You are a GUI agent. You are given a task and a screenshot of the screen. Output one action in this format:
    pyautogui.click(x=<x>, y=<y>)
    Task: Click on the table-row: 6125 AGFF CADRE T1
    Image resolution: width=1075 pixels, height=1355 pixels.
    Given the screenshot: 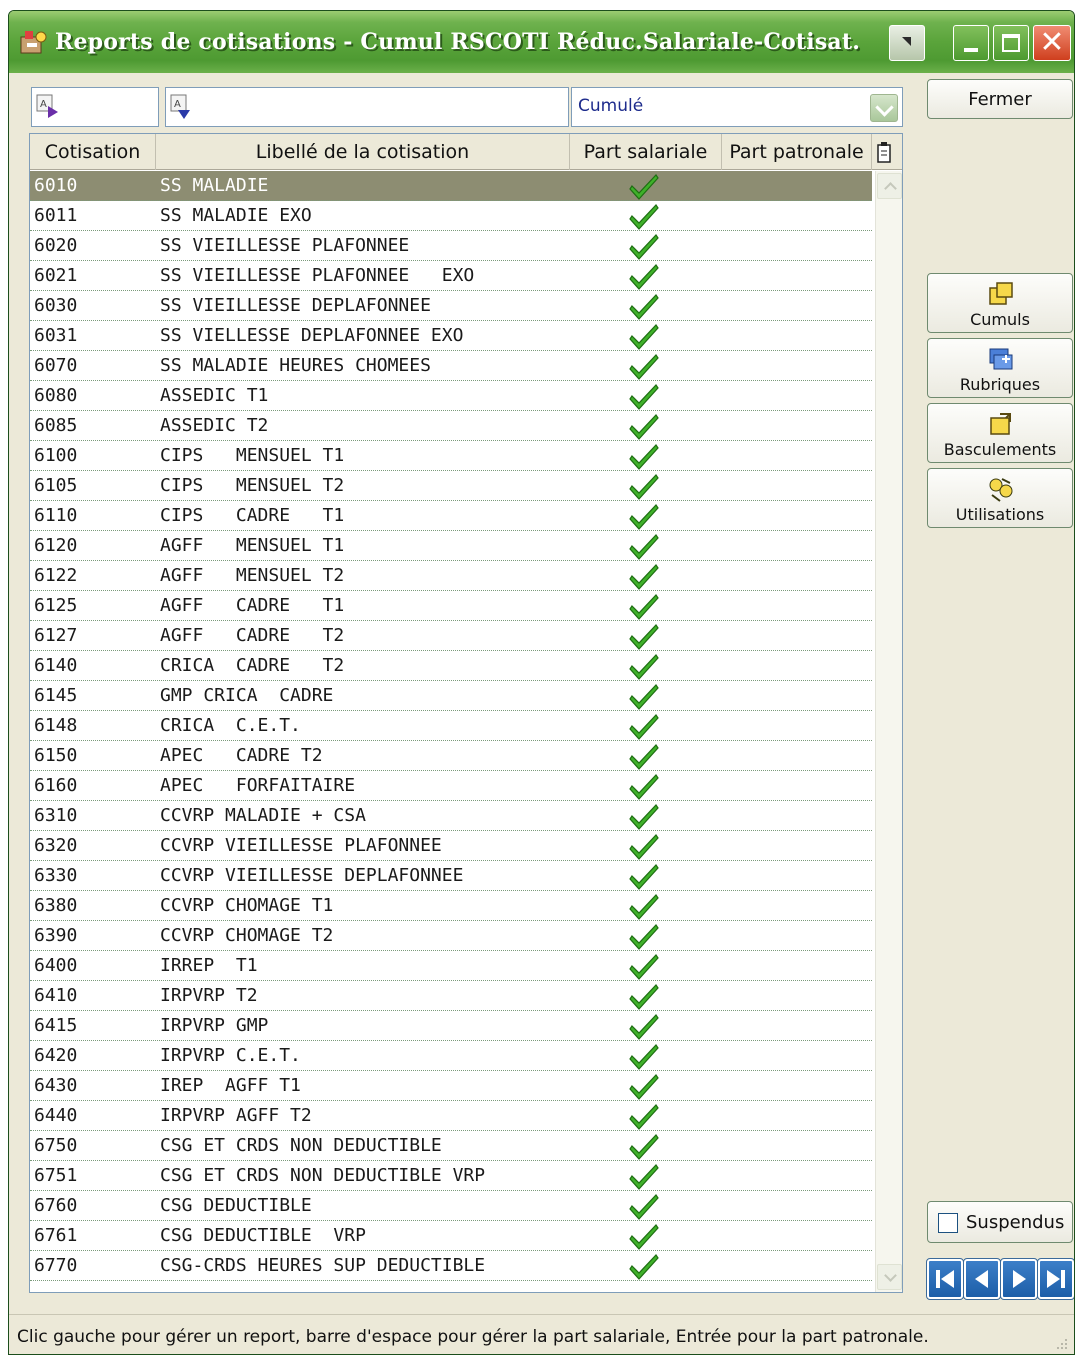 What is the action you would take?
    pyautogui.click(x=451, y=606)
    